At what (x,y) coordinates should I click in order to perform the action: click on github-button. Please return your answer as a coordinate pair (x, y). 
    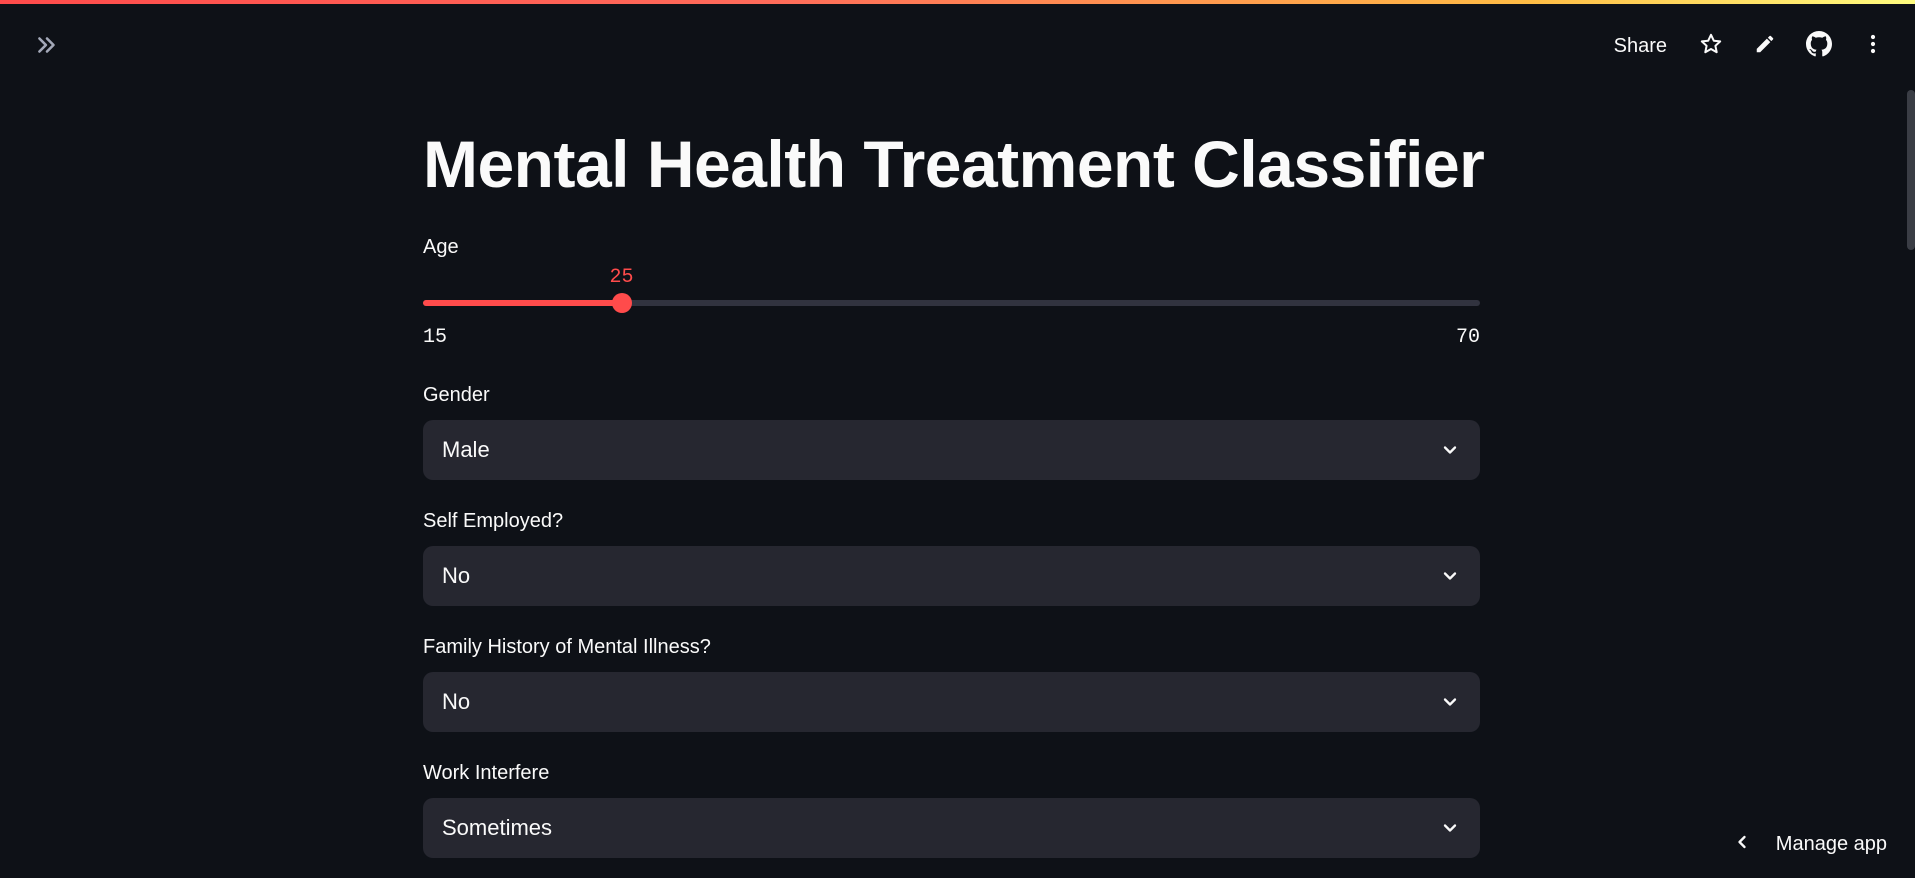
    Looking at the image, I should click on (1819, 46).